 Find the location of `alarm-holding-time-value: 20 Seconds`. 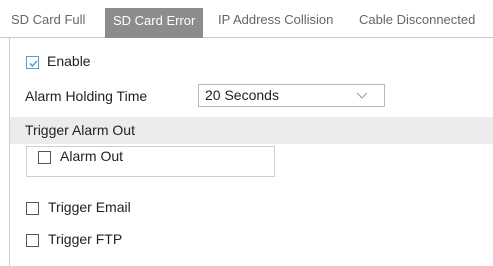

alarm-holding-time-value: 20 Seconds is located at coordinates (242, 95).